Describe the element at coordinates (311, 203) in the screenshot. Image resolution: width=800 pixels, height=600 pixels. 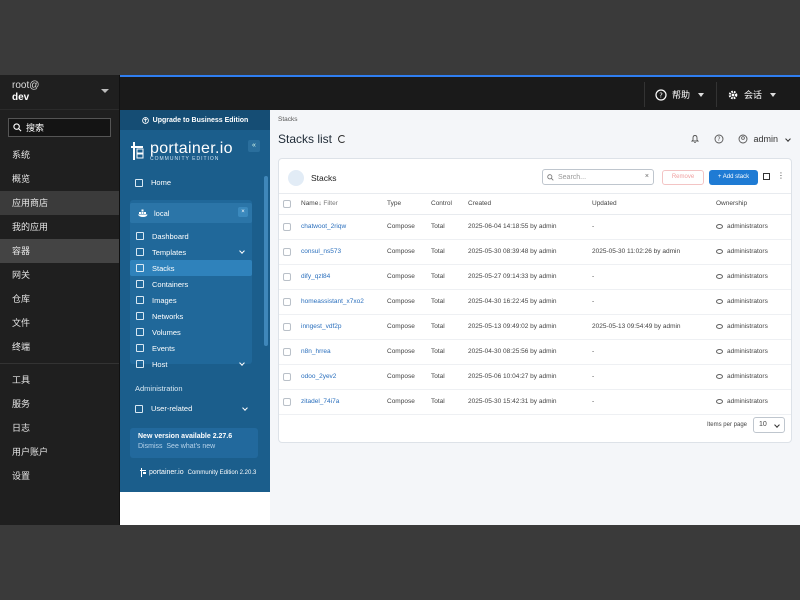
I see `col-name: Name↓` at that location.